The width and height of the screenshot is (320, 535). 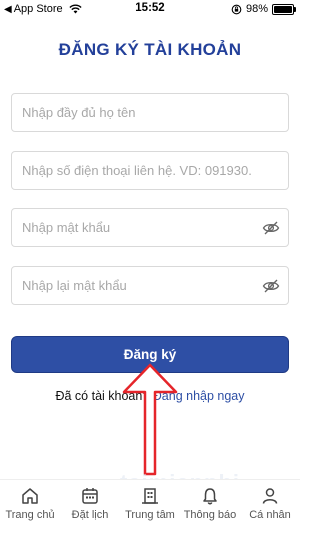 I want to click on tab-booking: Đặt lịch, so click(x=90, y=503).